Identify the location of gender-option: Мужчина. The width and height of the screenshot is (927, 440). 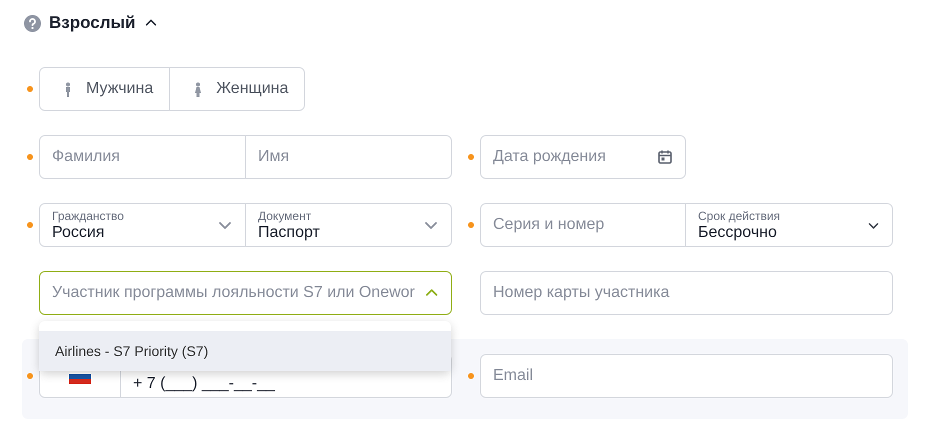
(105, 89).